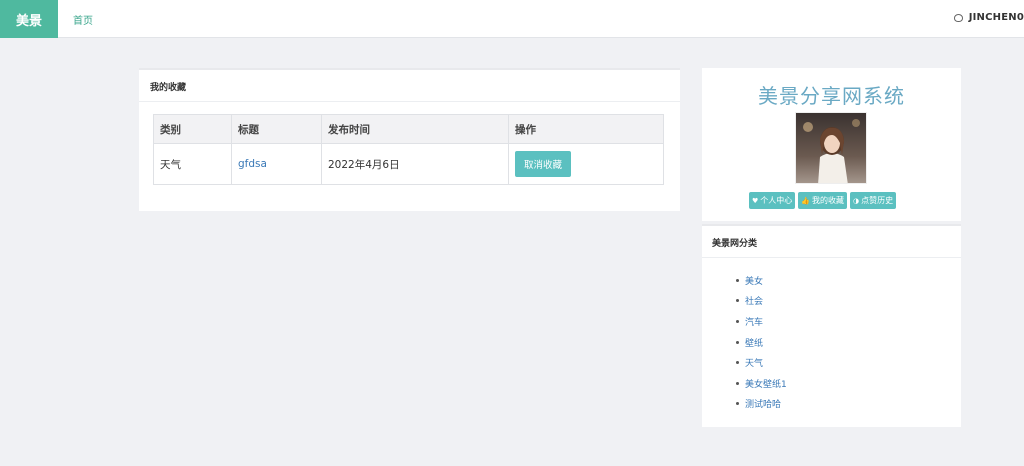 The height and width of the screenshot is (466, 1024). I want to click on top-navbar: 美景 首页 JINCHEN0, so click(512, 19).